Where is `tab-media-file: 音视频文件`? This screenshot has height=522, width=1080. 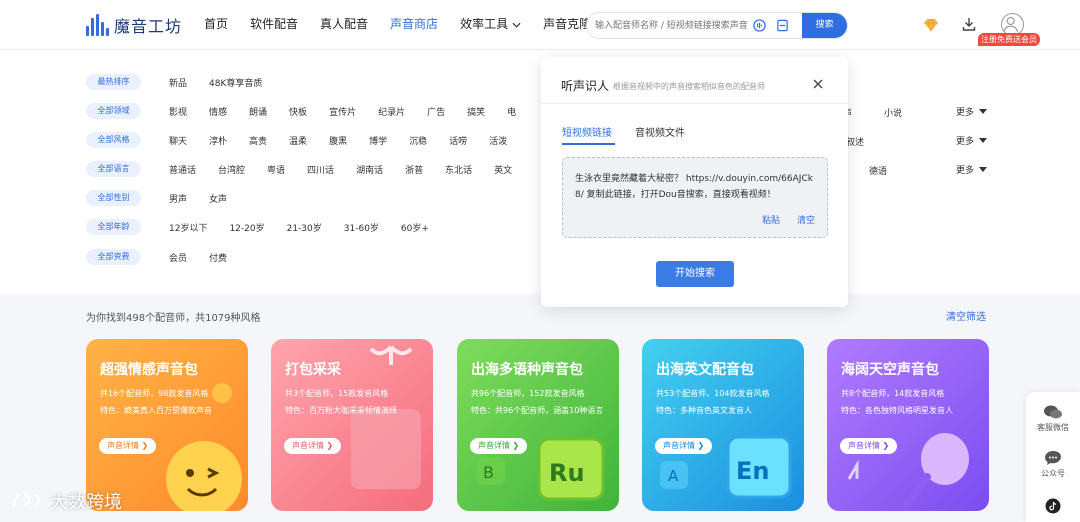
tab-media-file: 音视频文件 is located at coordinates (660, 131).